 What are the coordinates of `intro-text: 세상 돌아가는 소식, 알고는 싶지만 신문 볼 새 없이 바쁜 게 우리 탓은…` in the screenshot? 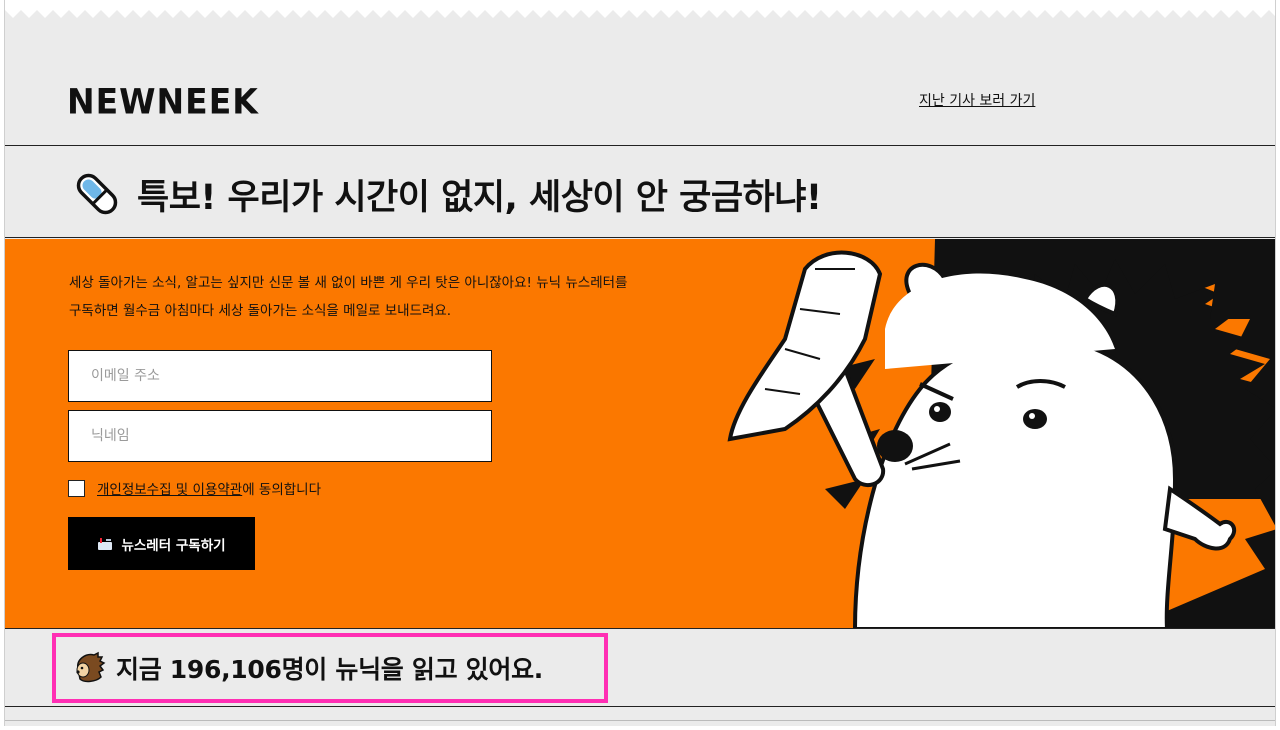 It's located at (369, 297).